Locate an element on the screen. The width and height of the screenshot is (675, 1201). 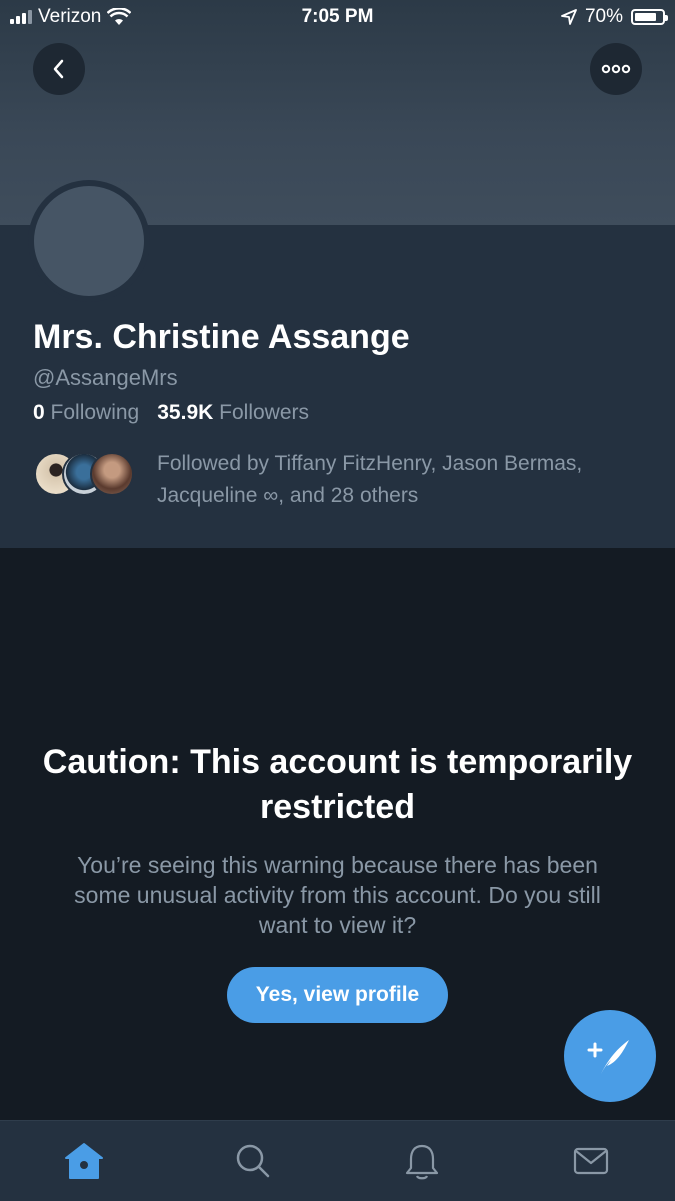
compose-tweet-icon is located at coordinates (608, 1057).